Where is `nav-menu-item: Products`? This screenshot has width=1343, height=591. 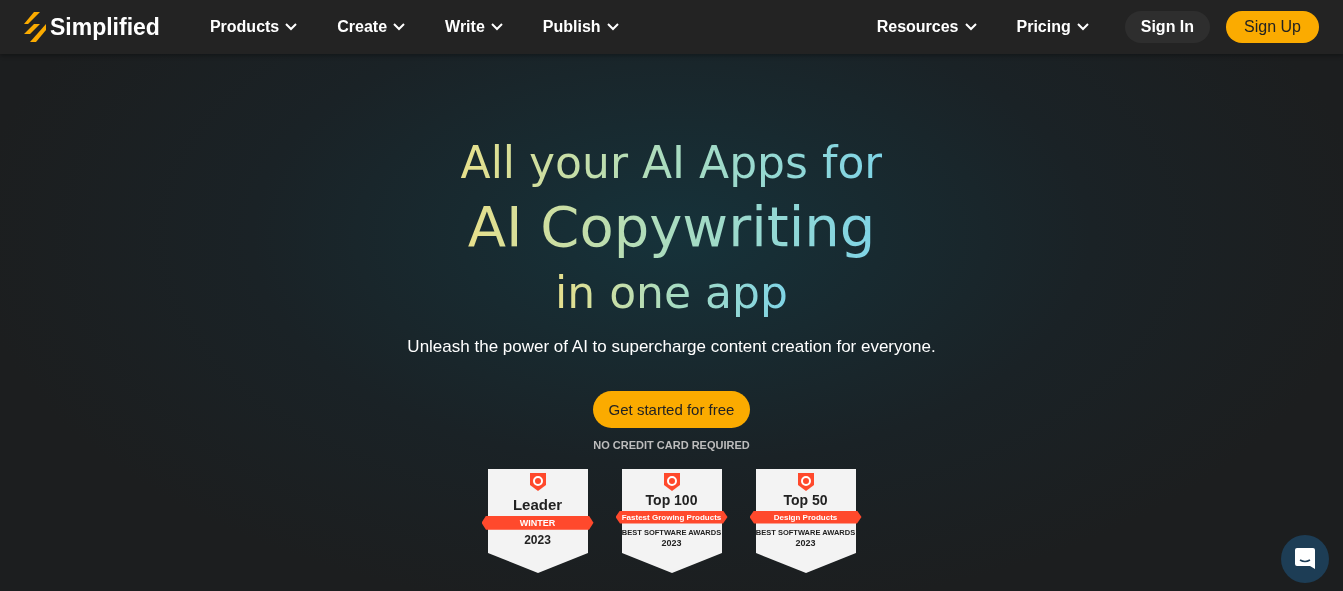 nav-menu-item: Products is located at coordinates (253, 27).